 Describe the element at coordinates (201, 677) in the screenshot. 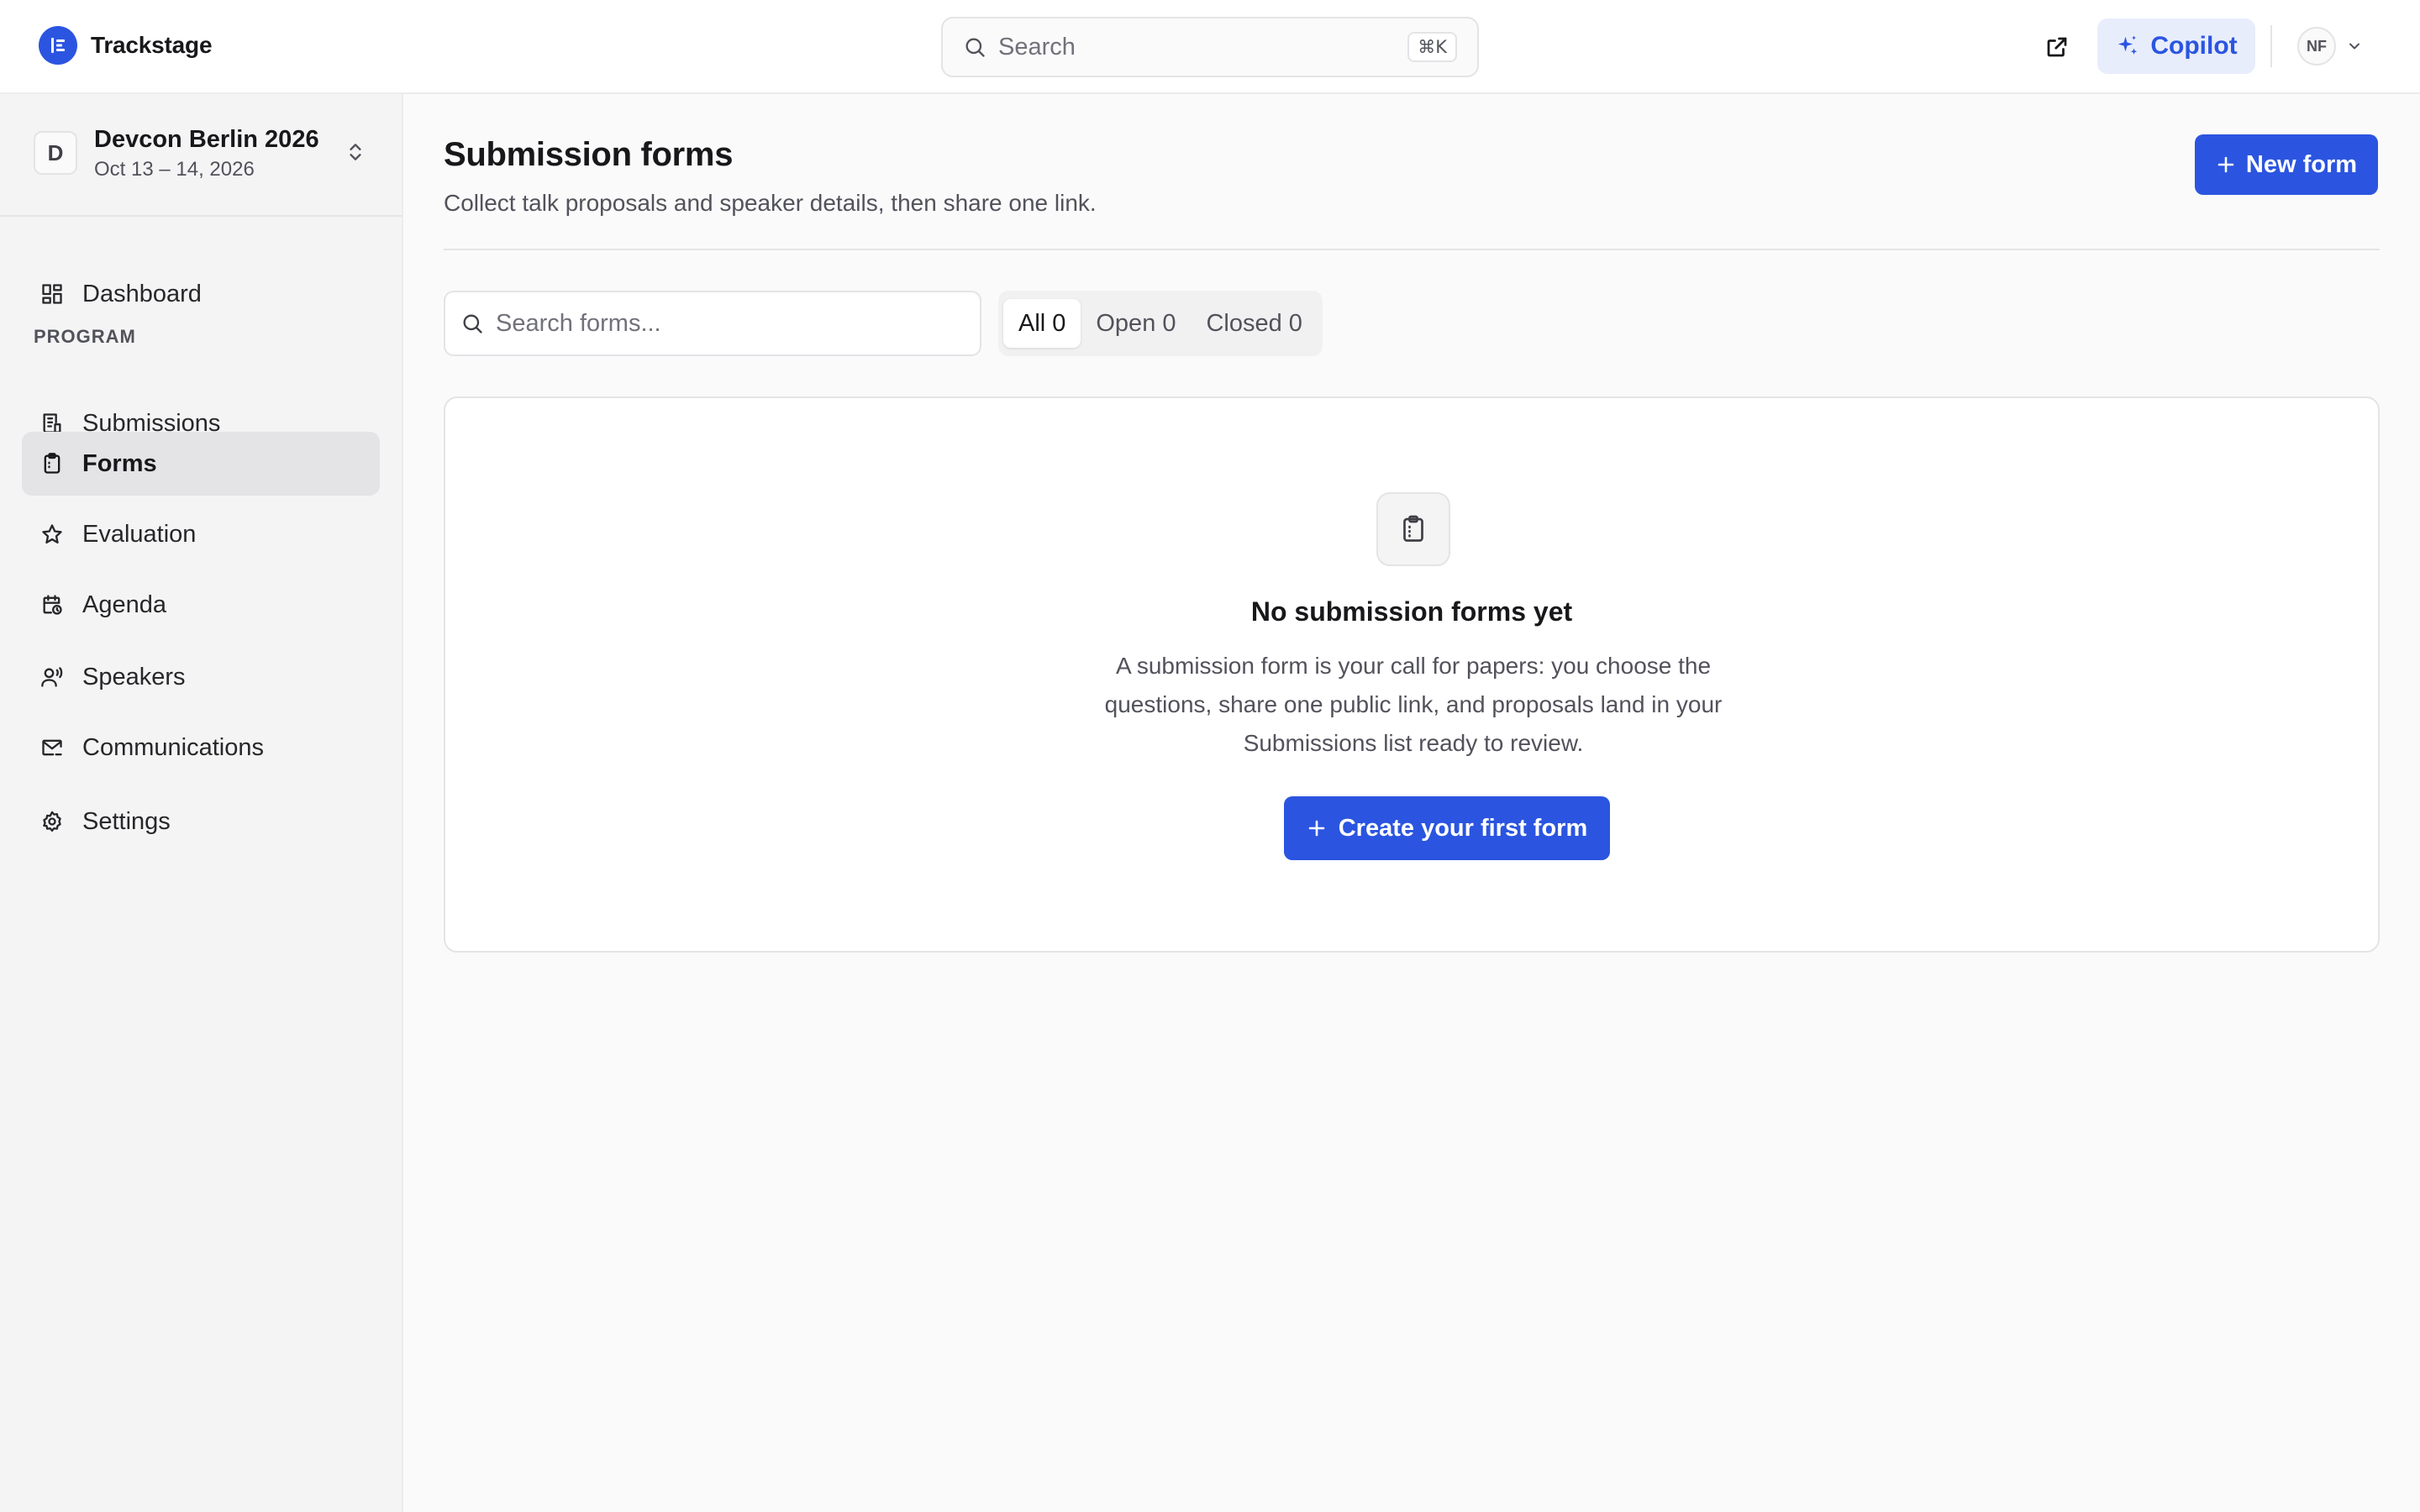

I see `sidebar-item-speakers: Speakers` at that location.